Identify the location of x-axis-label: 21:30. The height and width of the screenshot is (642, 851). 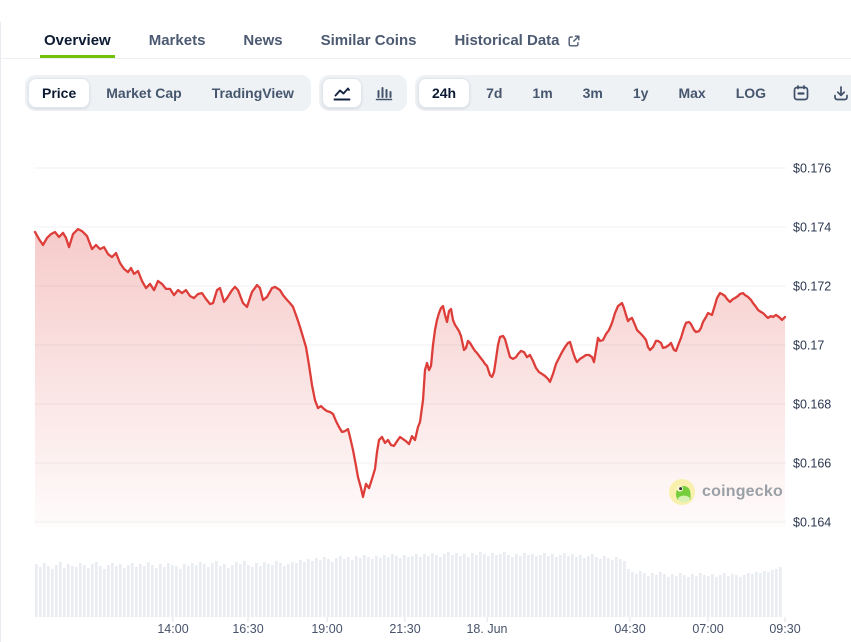
(404, 629).